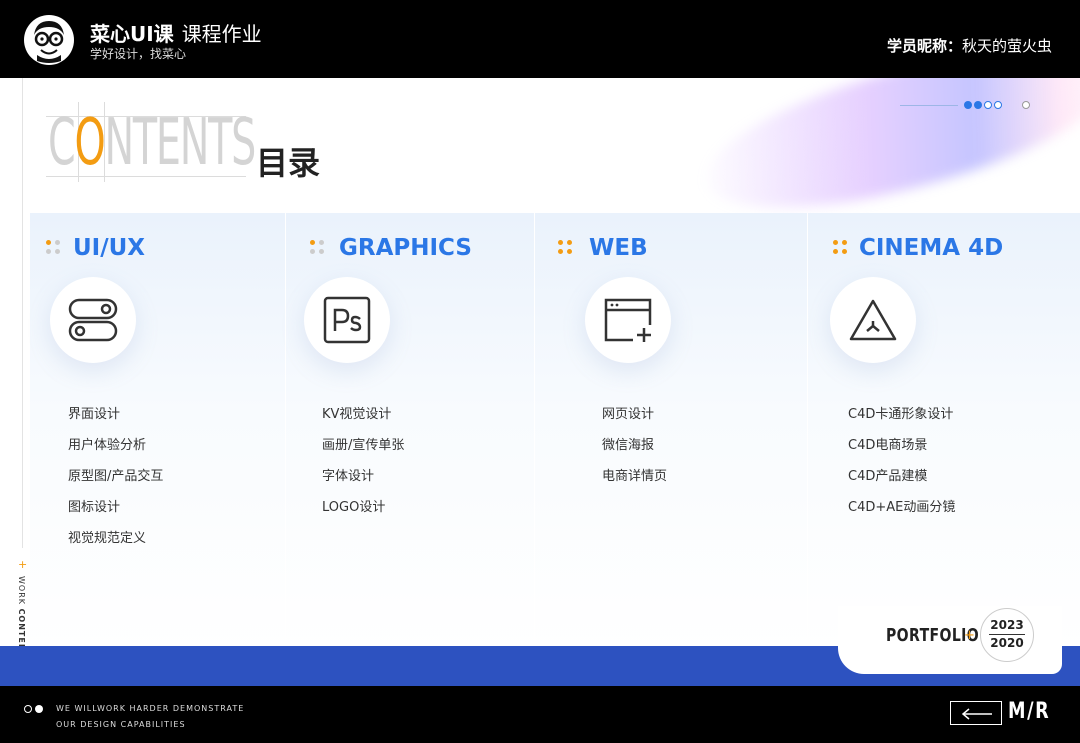  What do you see at coordinates (21, 620) in the screenshot?
I see `side-label: WORK CONTENTS` at bounding box center [21, 620].